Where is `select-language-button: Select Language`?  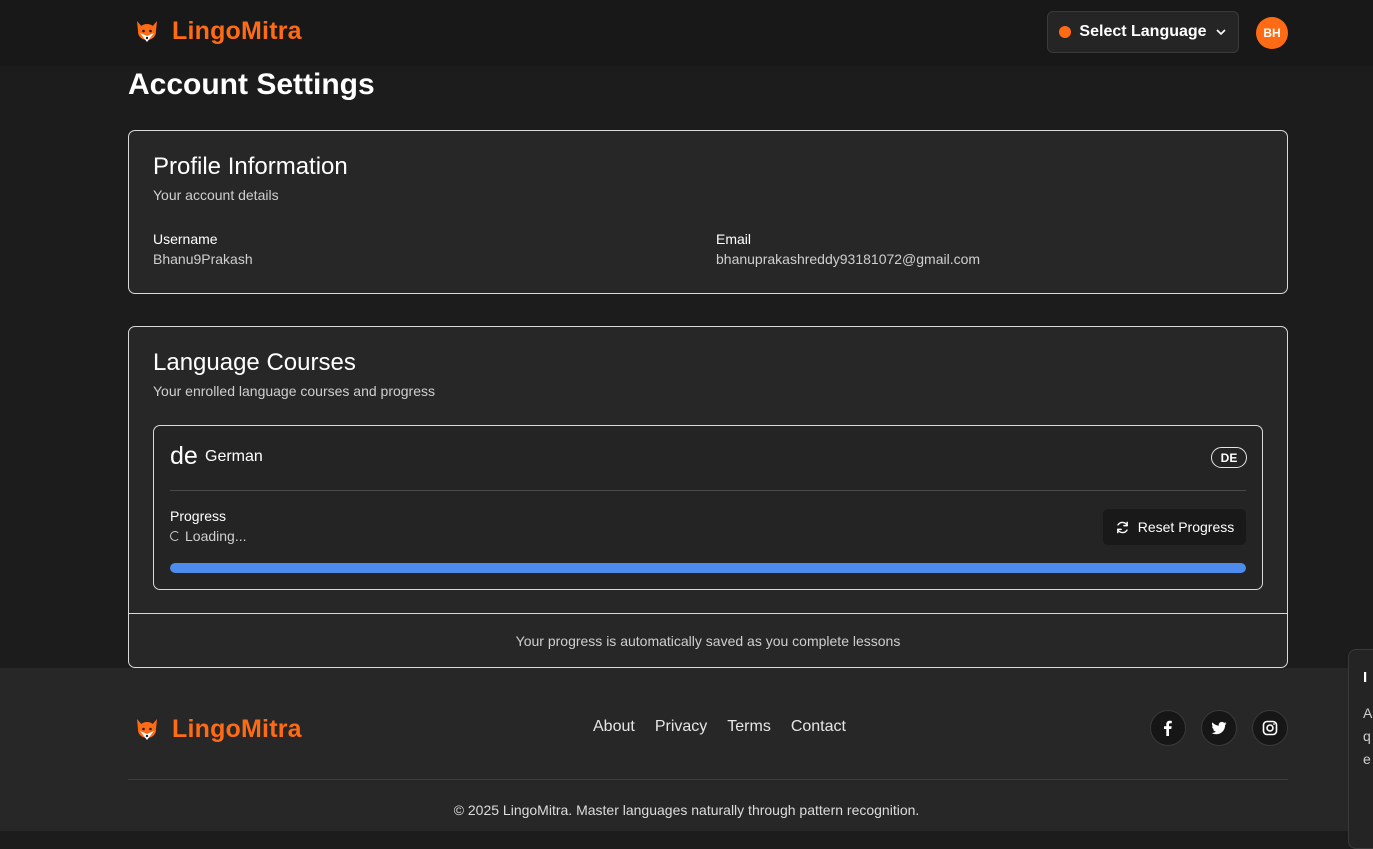
select-language-button: Select Language is located at coordinates (1143, 32).